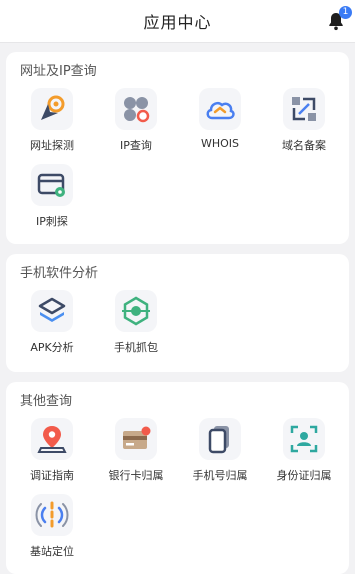 This screenshot has width=355, height=574. What do you see at coordinates (304, 475) in the screenshot?
I see `app-label: 身份证归属` at bounding box center [304, 475].